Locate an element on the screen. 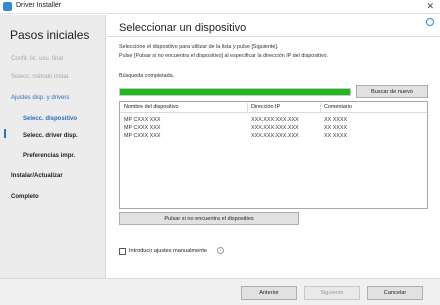 The width and height of the screenshot is (440, 305). title-divider is located at coordinates (273, 36).